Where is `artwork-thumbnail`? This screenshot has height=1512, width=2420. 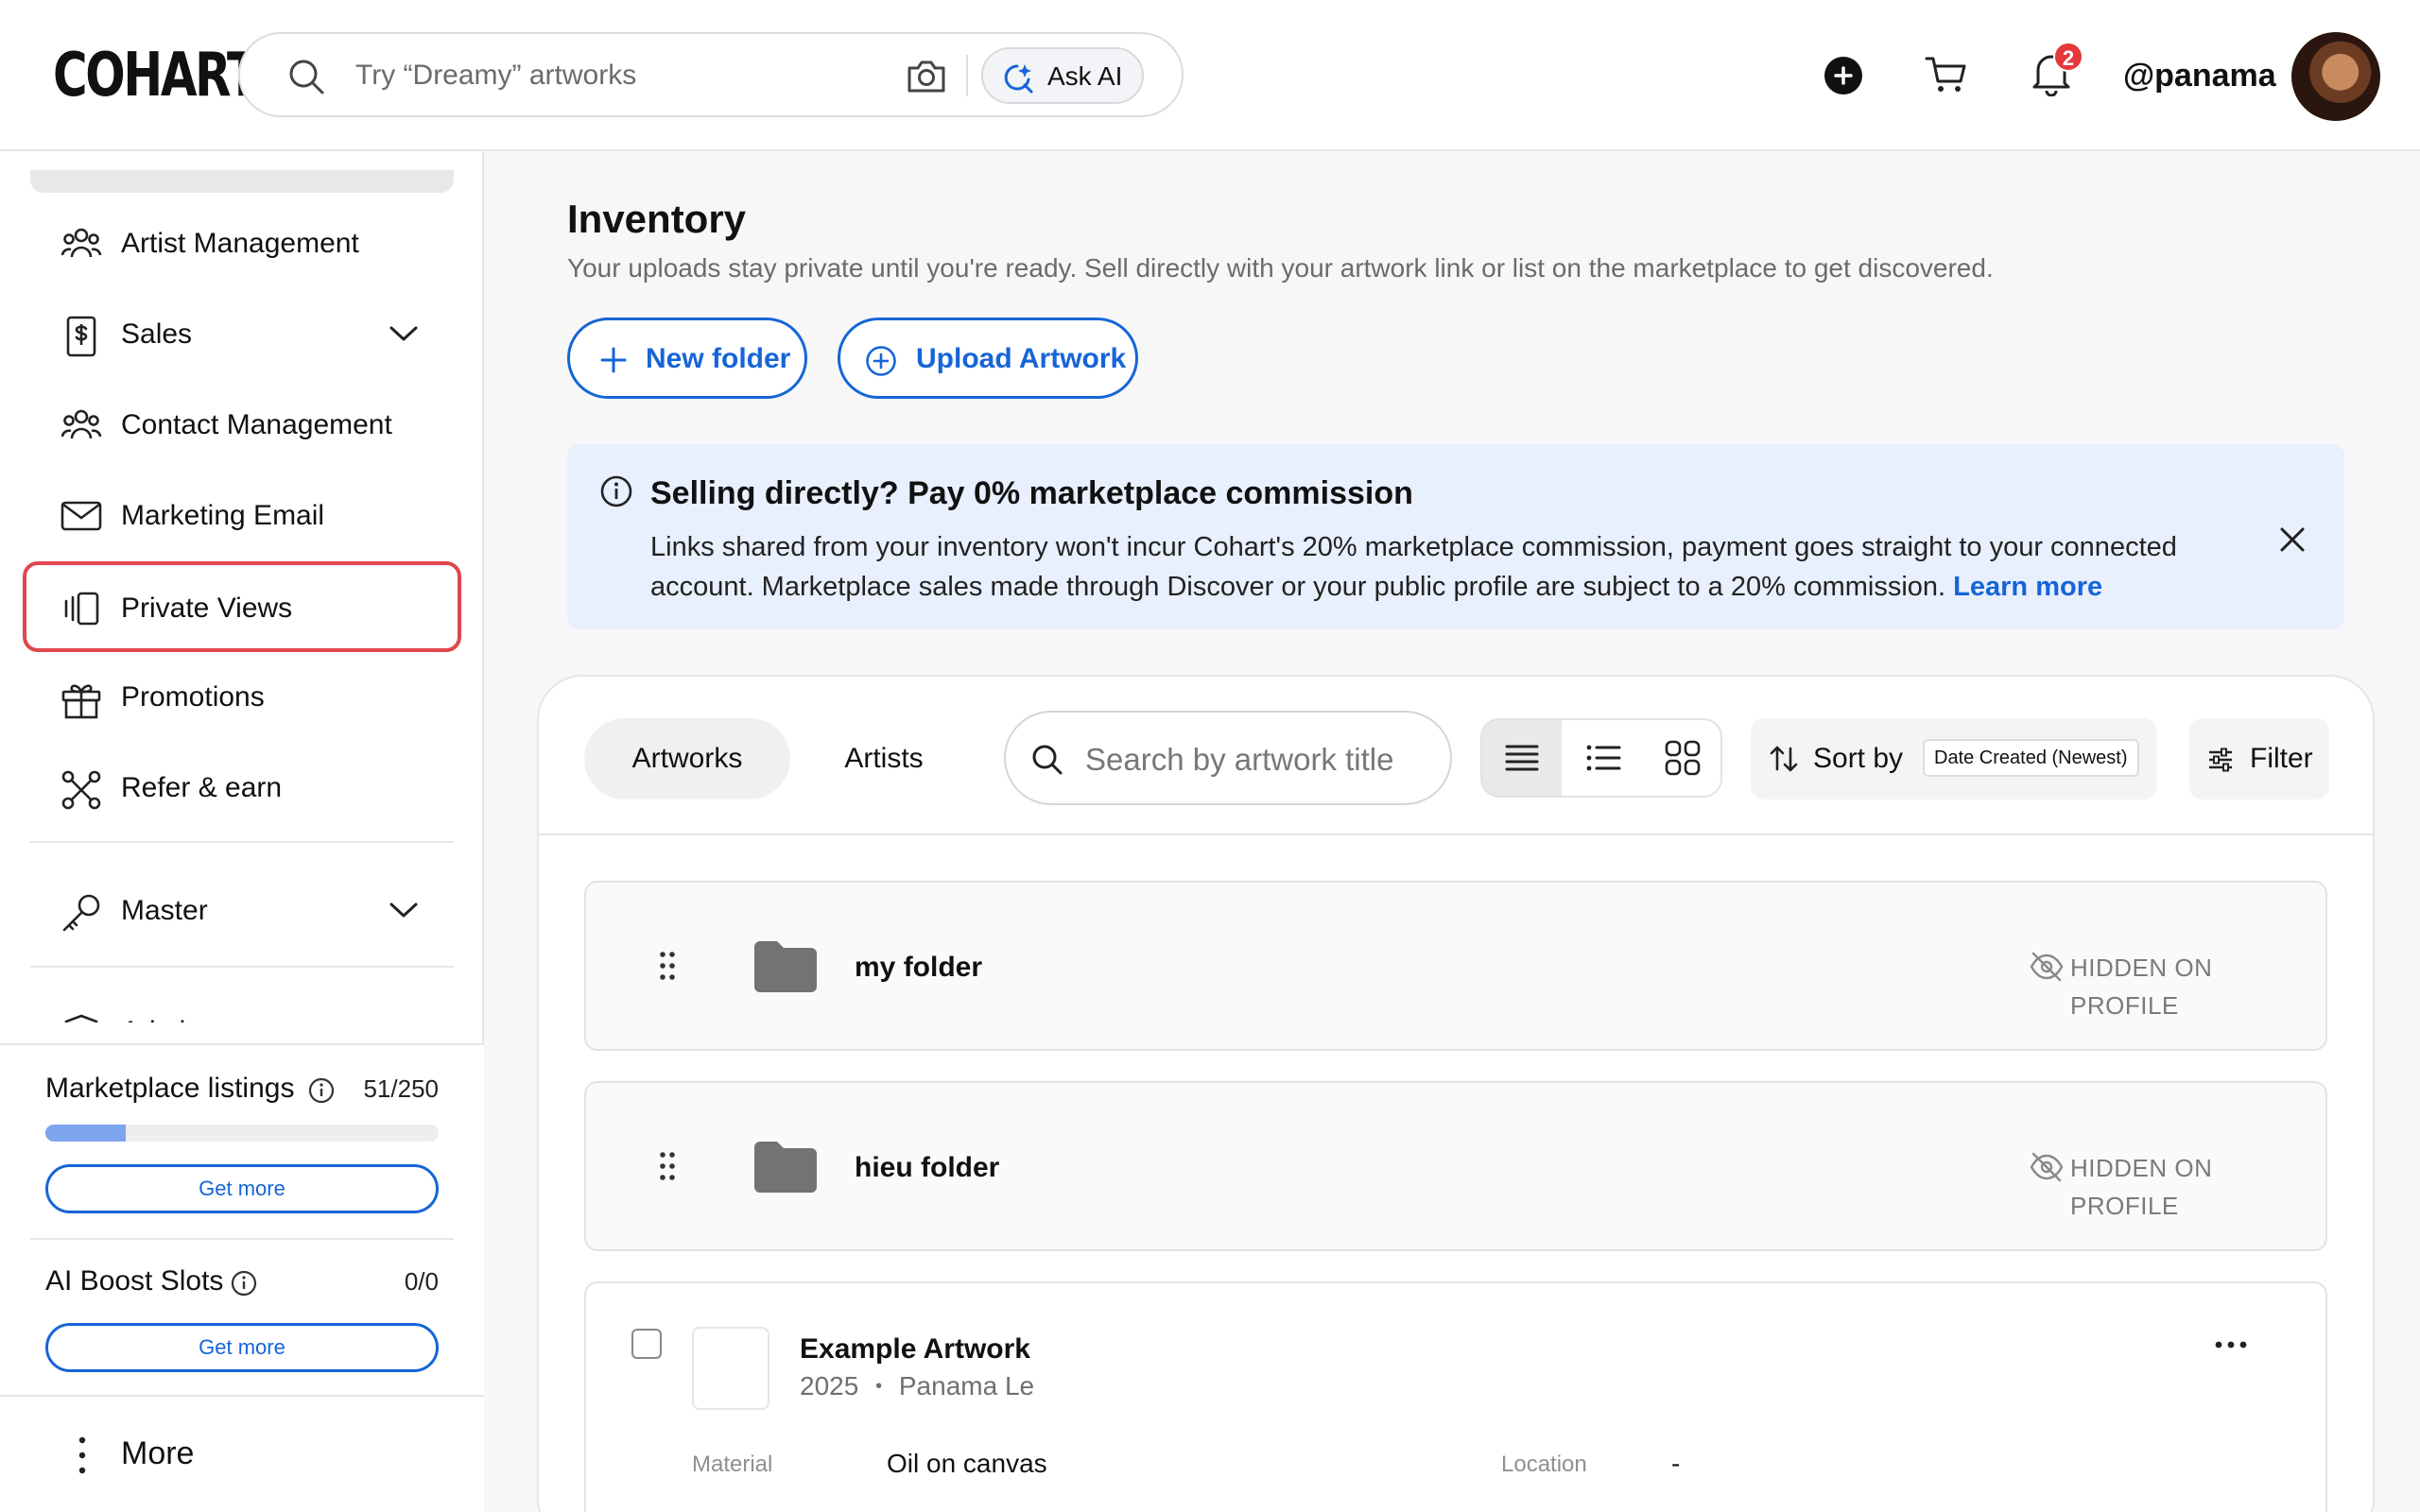
artwork-thumbnail is located at coordinates (730, 1368).